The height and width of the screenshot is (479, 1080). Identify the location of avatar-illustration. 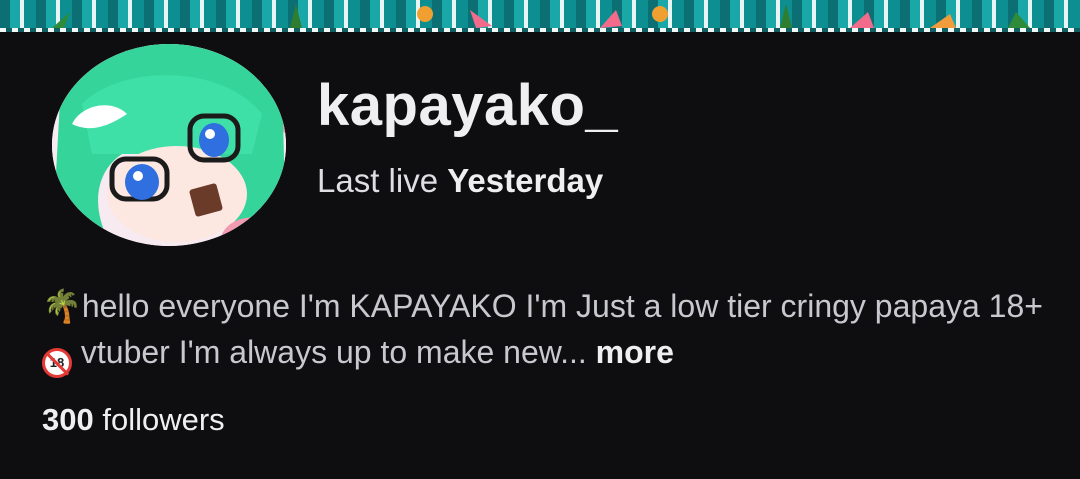
(169, 145).